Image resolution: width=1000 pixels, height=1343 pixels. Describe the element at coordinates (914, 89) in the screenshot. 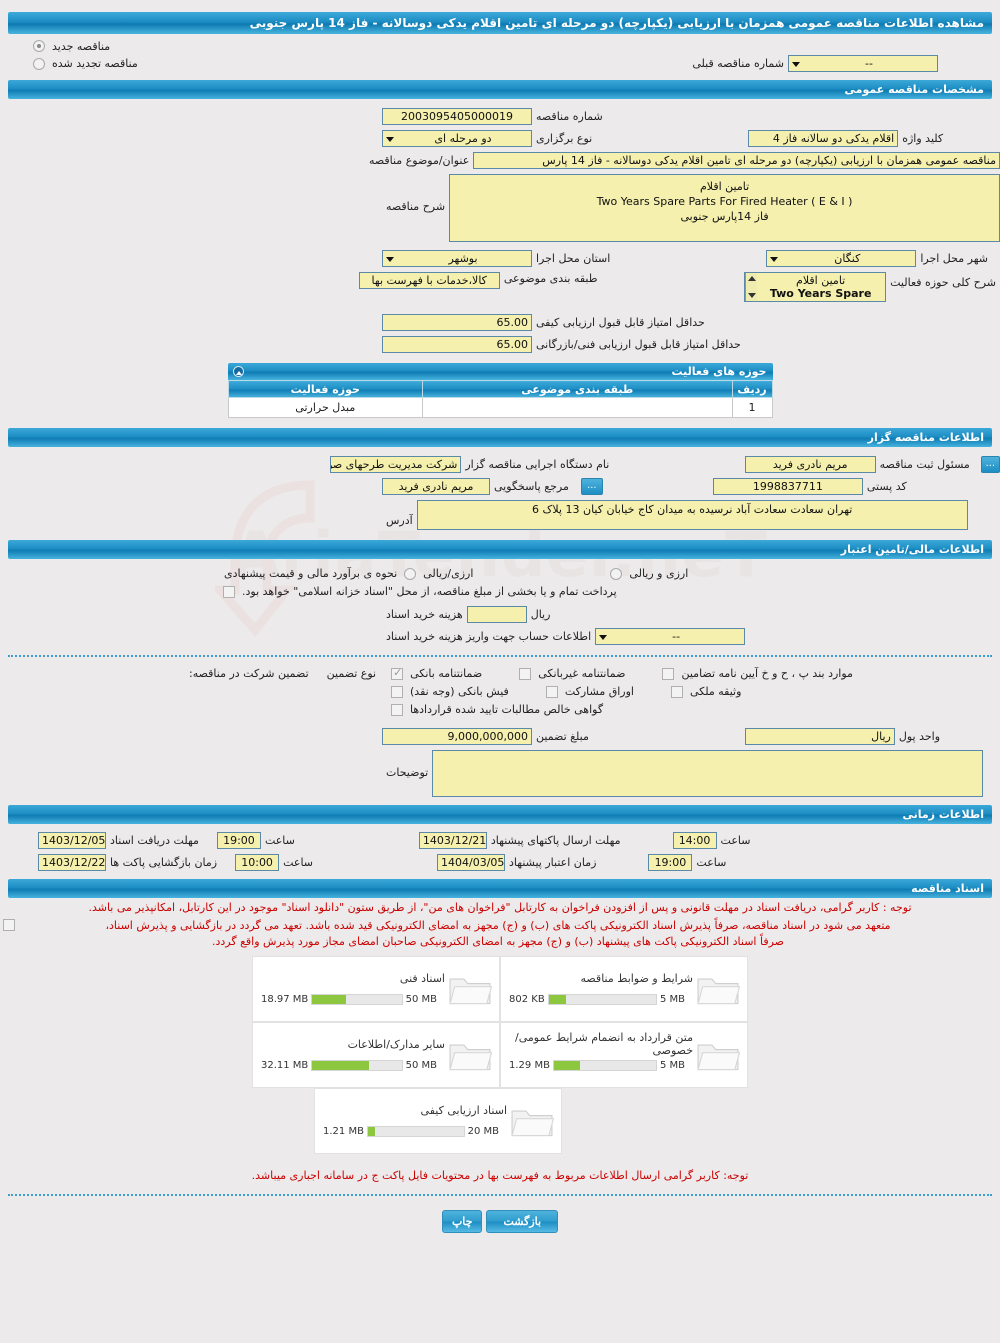

I see `general-section-title: مشخصات مناقصه عمومی` at that location.